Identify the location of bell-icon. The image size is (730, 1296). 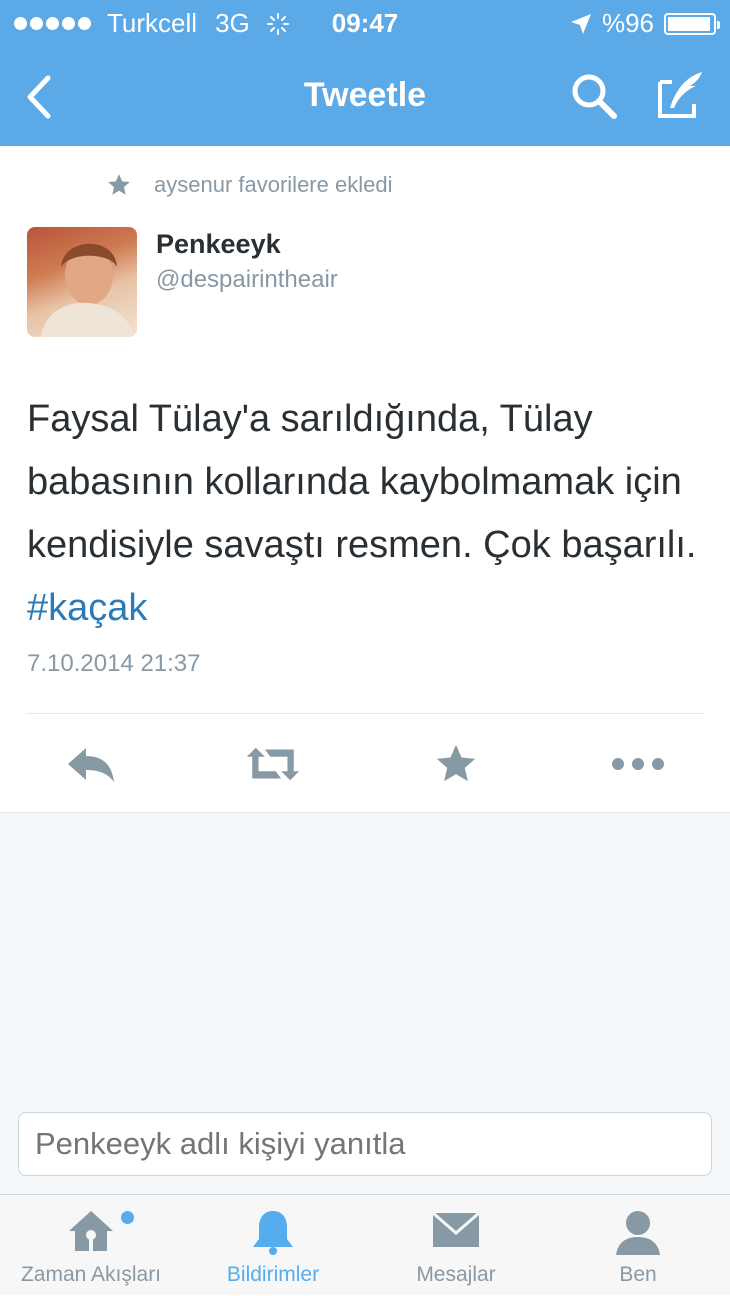
(273, 1233).